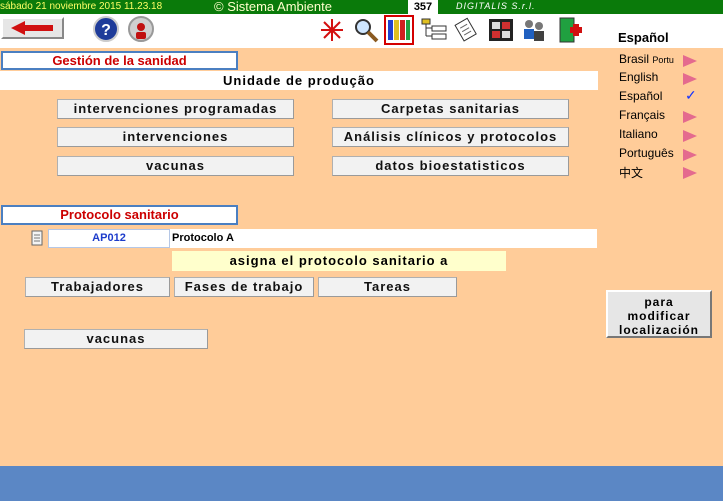 This screenshot has width=723, height=501. I want to click on protocol-name: Protocolo A, so click(203, 238).